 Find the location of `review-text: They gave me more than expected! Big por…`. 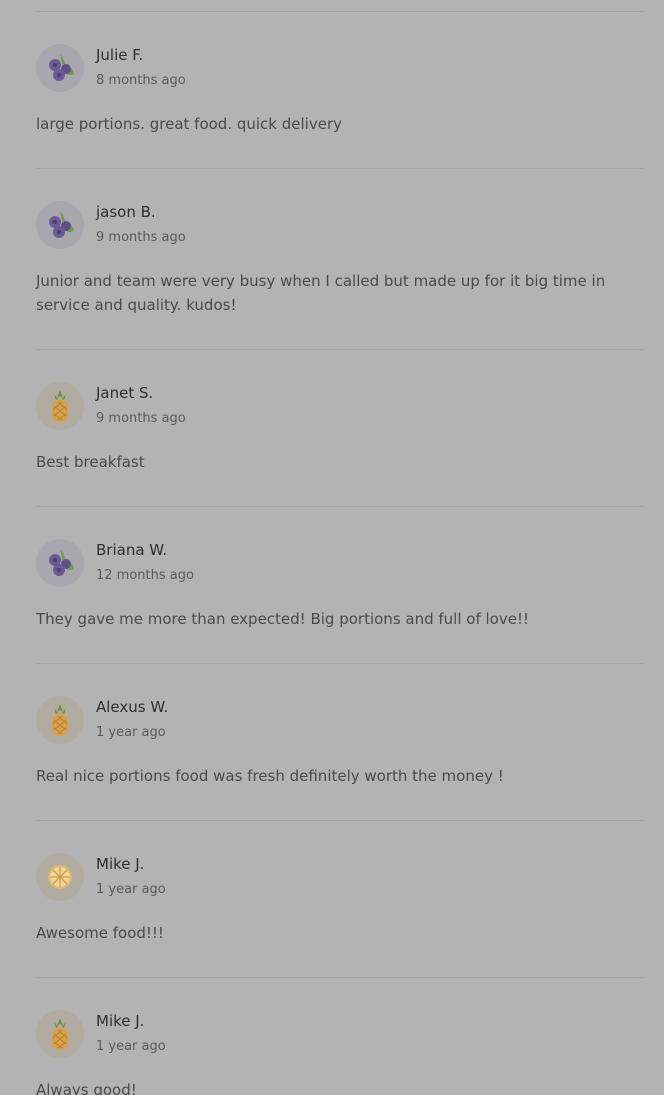

review-text: They gave me more than expected! Big por… is located at coordinates (282, 619).